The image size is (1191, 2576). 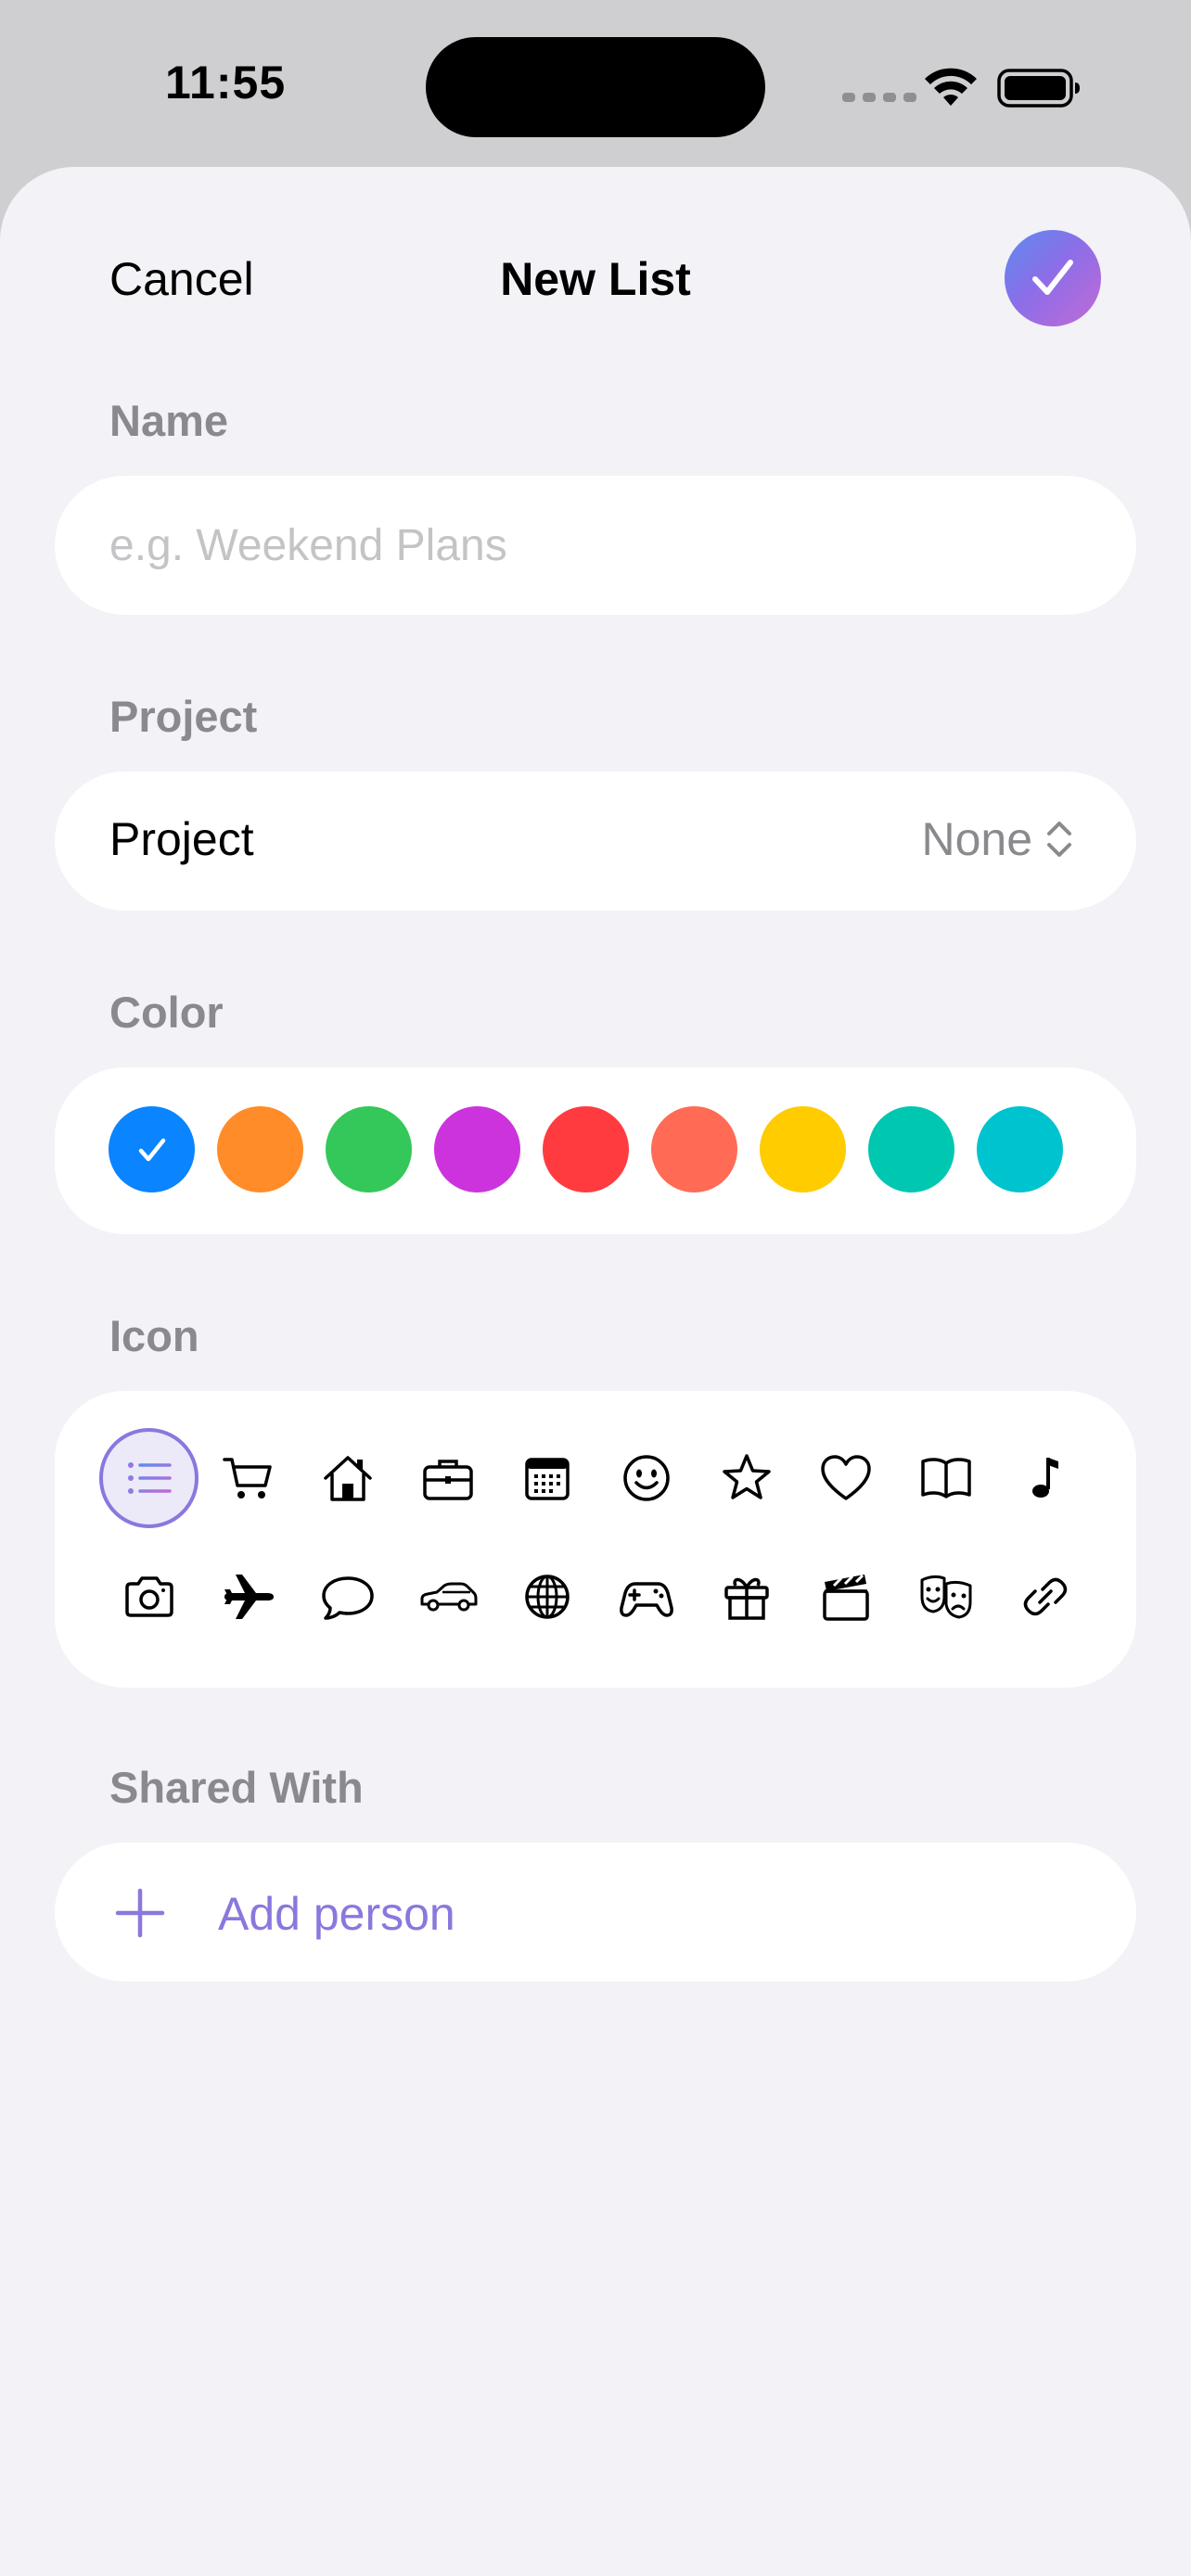 I want to click on icon-card, so click(x=595, y=1539).